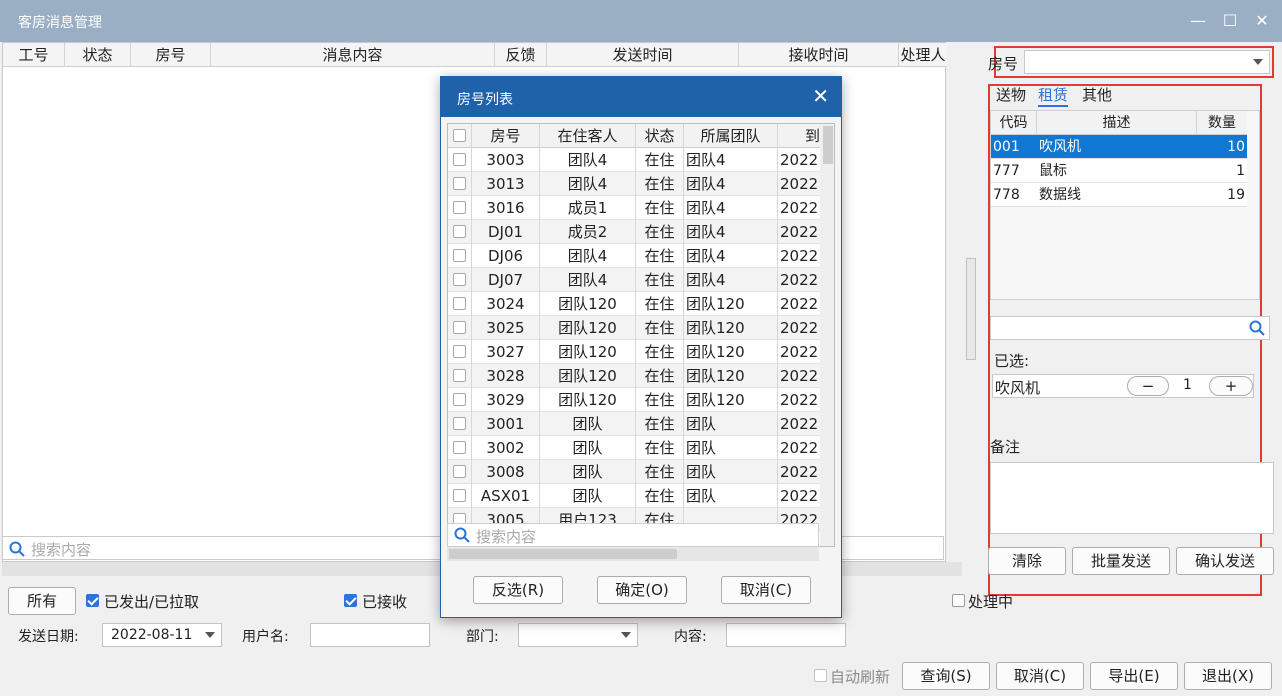 The height and width of the screenshot is (696, 1282). What do you see at coordinates (643, 55) in the screenshot?
I see `col-header-send-time: 发送时间` at bounding box center [643, 55].